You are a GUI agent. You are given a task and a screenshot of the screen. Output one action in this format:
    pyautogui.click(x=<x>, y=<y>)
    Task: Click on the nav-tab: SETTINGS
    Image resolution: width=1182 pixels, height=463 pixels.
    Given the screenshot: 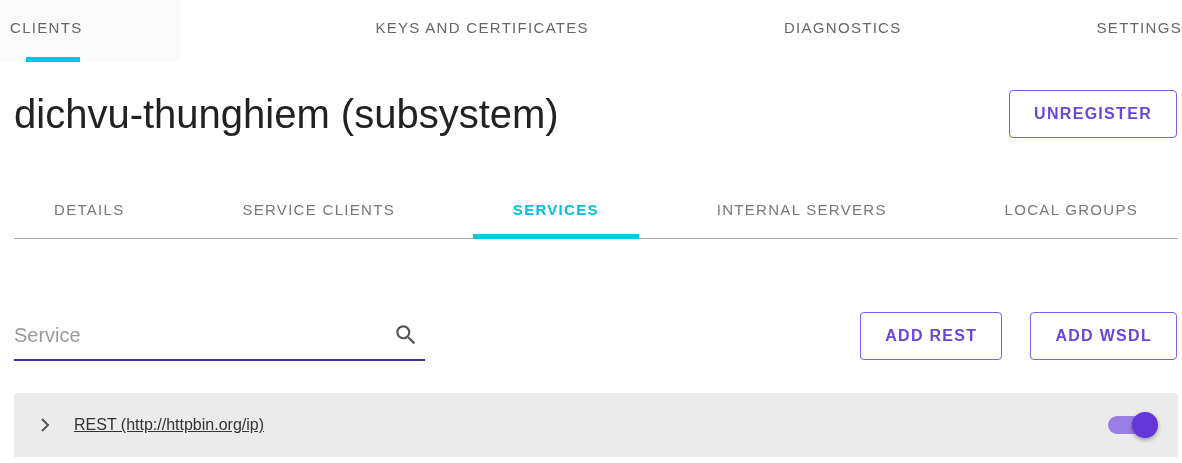 What is the action you would take?
    pyautogui.click(x=1139, y=31)
    